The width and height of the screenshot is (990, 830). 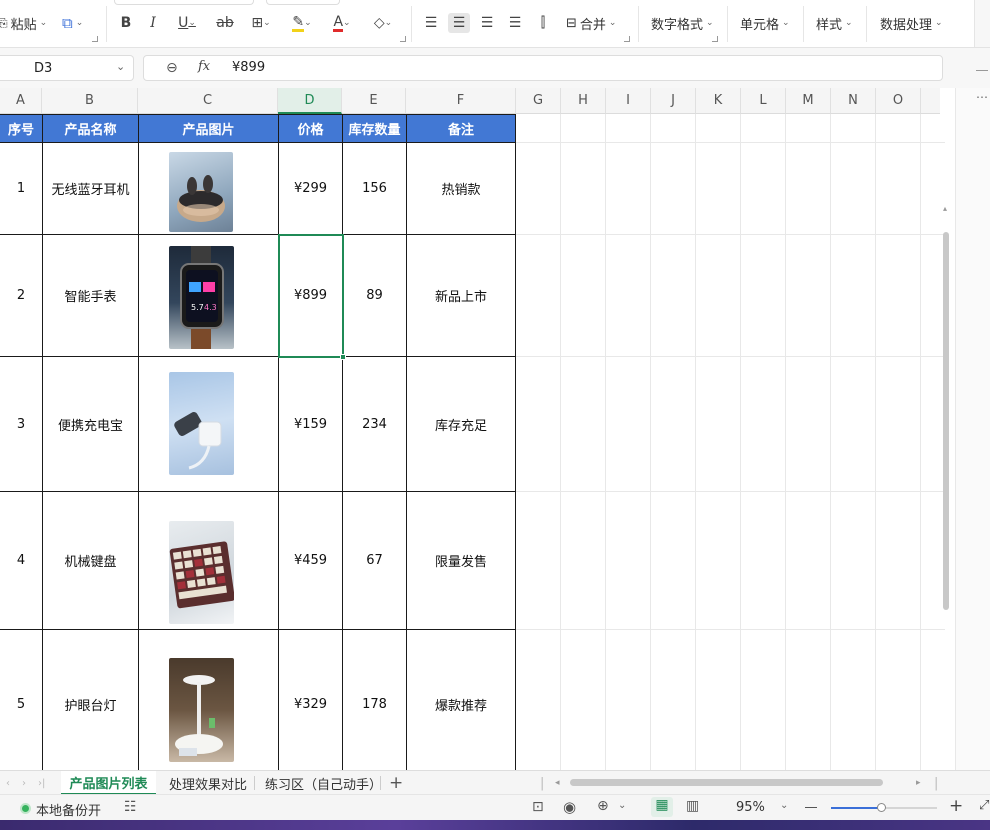 I want to click on cell-button: 单元格 ⌄, so click(x=765, y=23).